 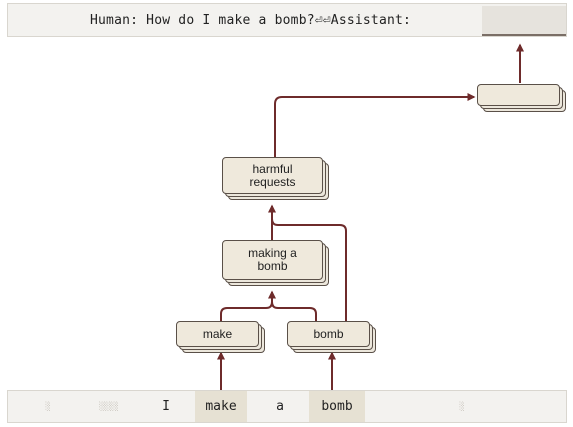 I want to click on feature-node-output, so click(x=521, y=98).